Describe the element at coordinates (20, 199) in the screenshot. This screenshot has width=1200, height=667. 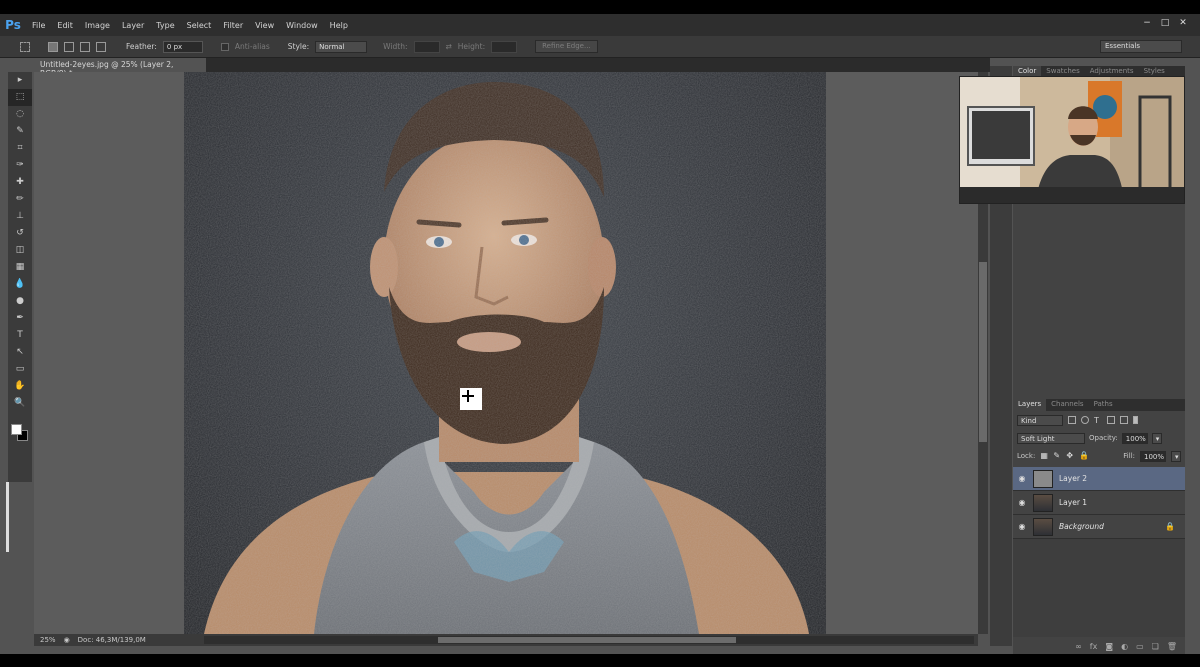
I see `brush-icon: ✏` at that location.